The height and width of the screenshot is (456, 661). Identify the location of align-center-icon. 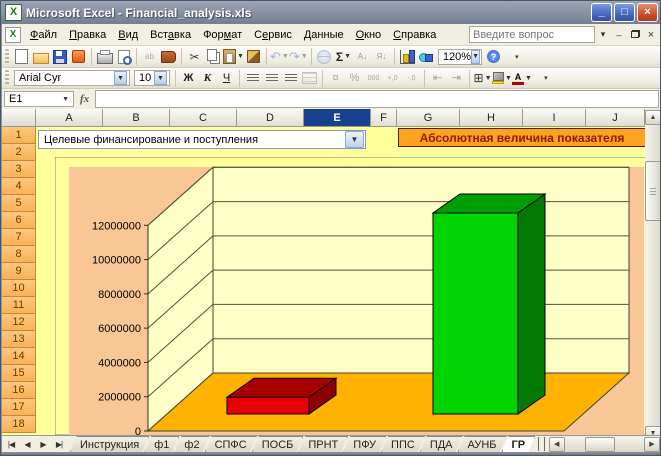
(271, 78).